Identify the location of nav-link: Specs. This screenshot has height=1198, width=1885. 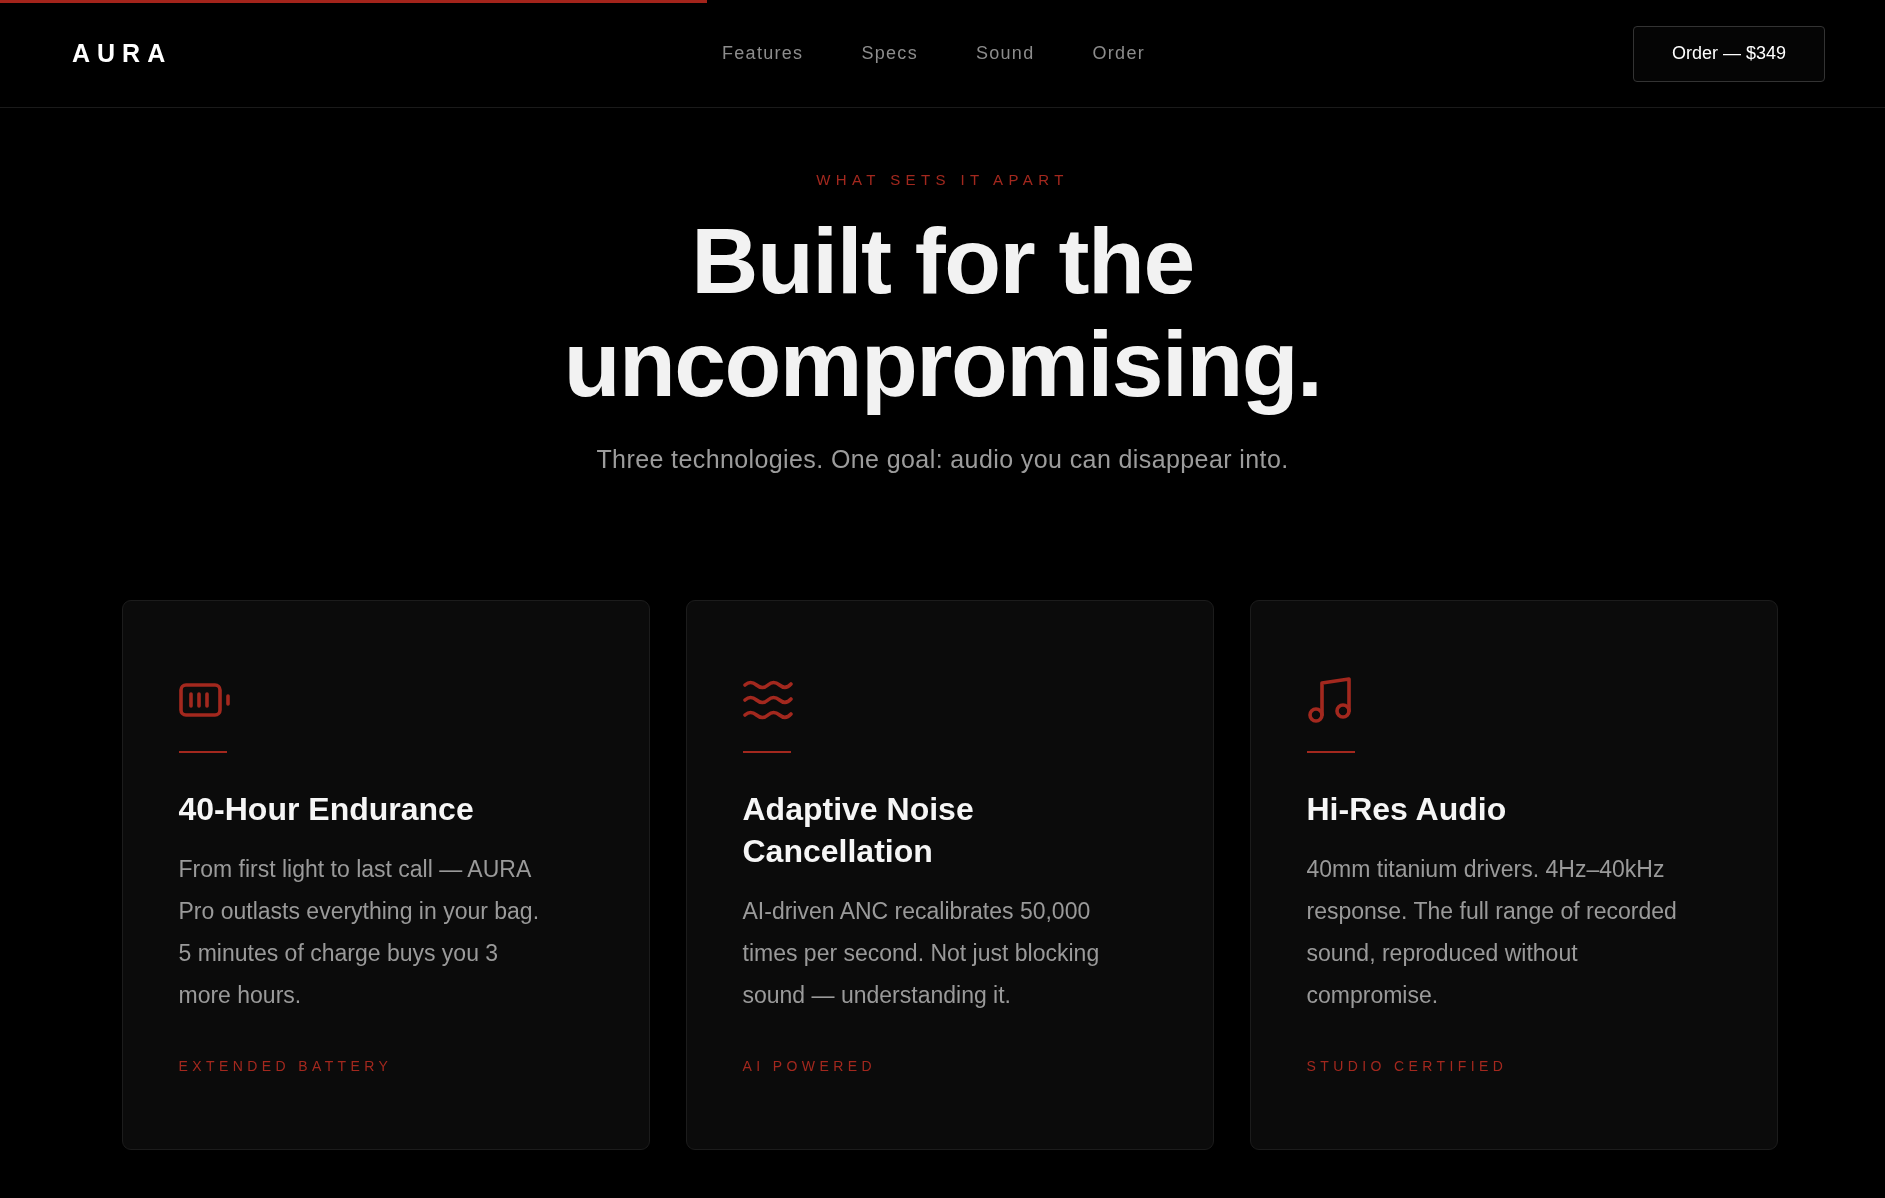
(889, 53).